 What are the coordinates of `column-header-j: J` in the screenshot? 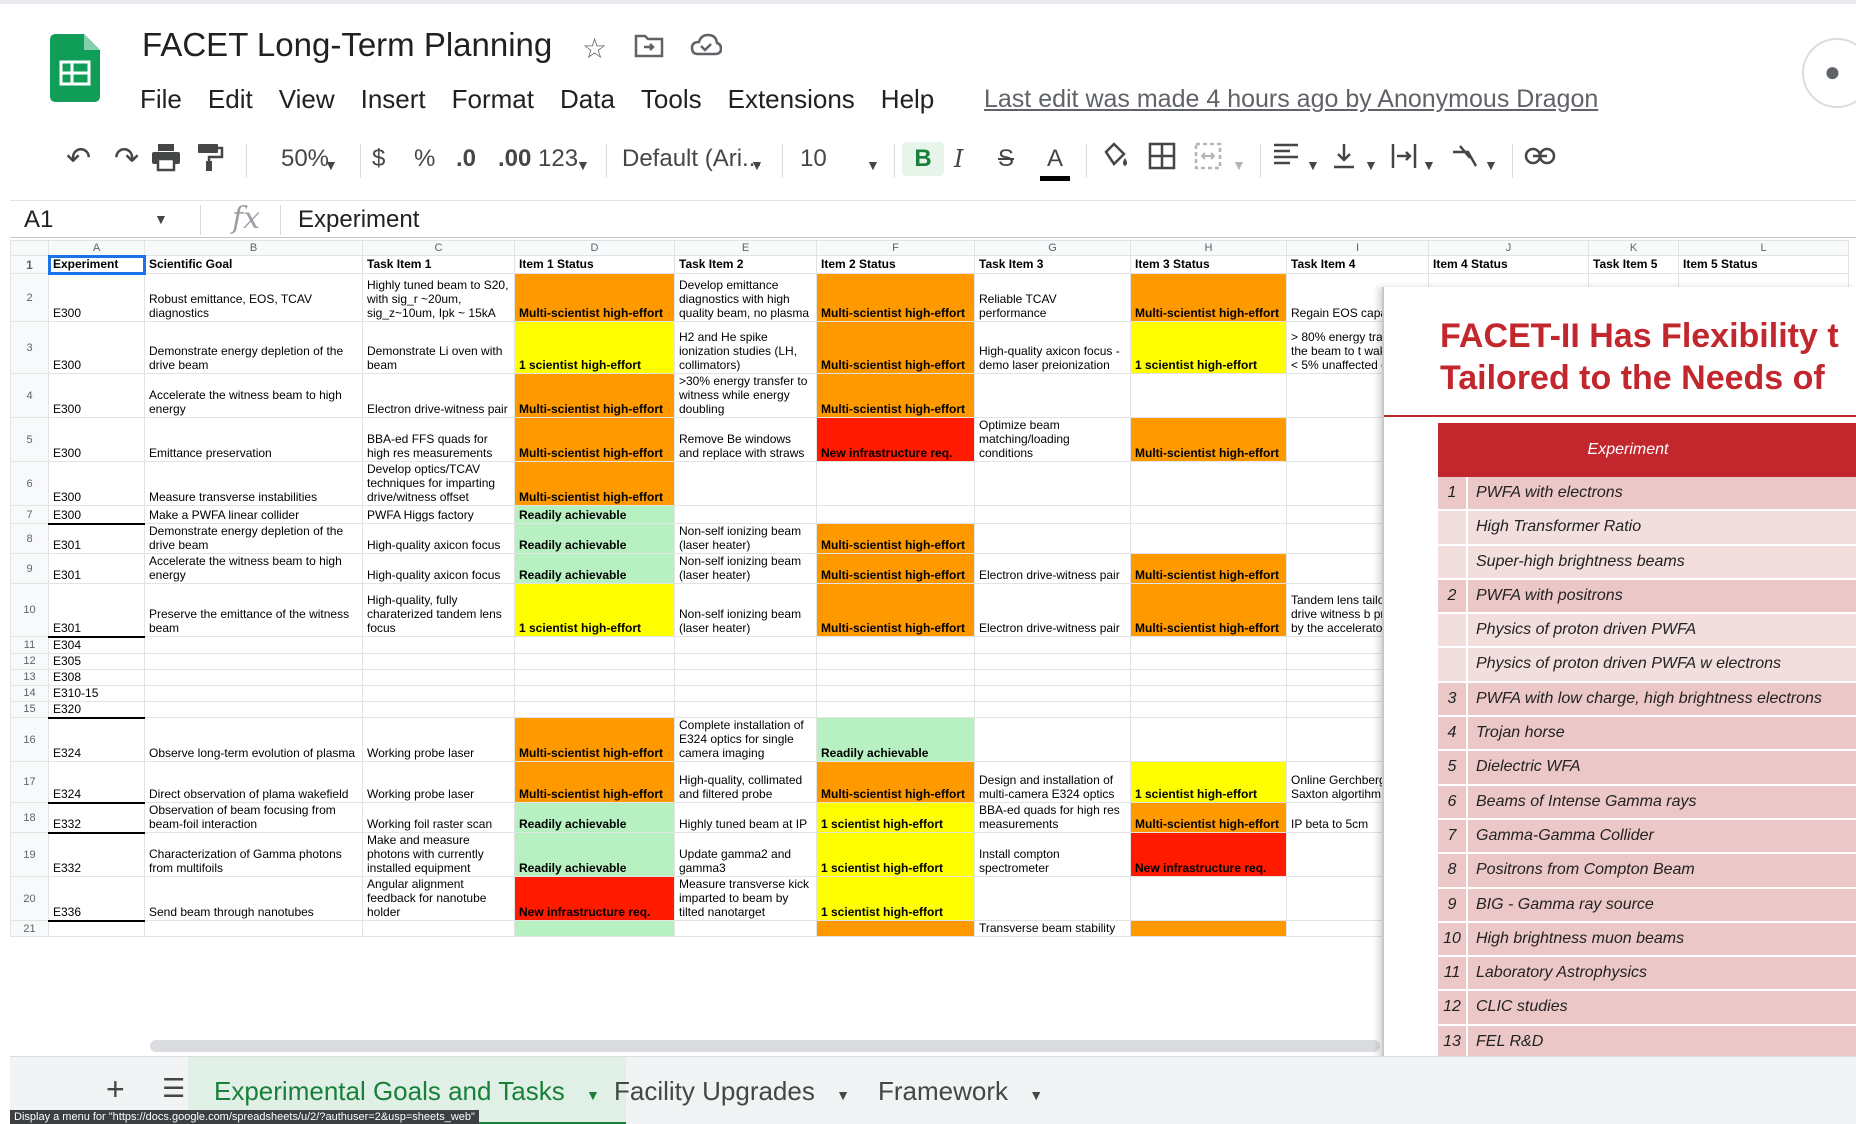 It's located at (1508, 248).